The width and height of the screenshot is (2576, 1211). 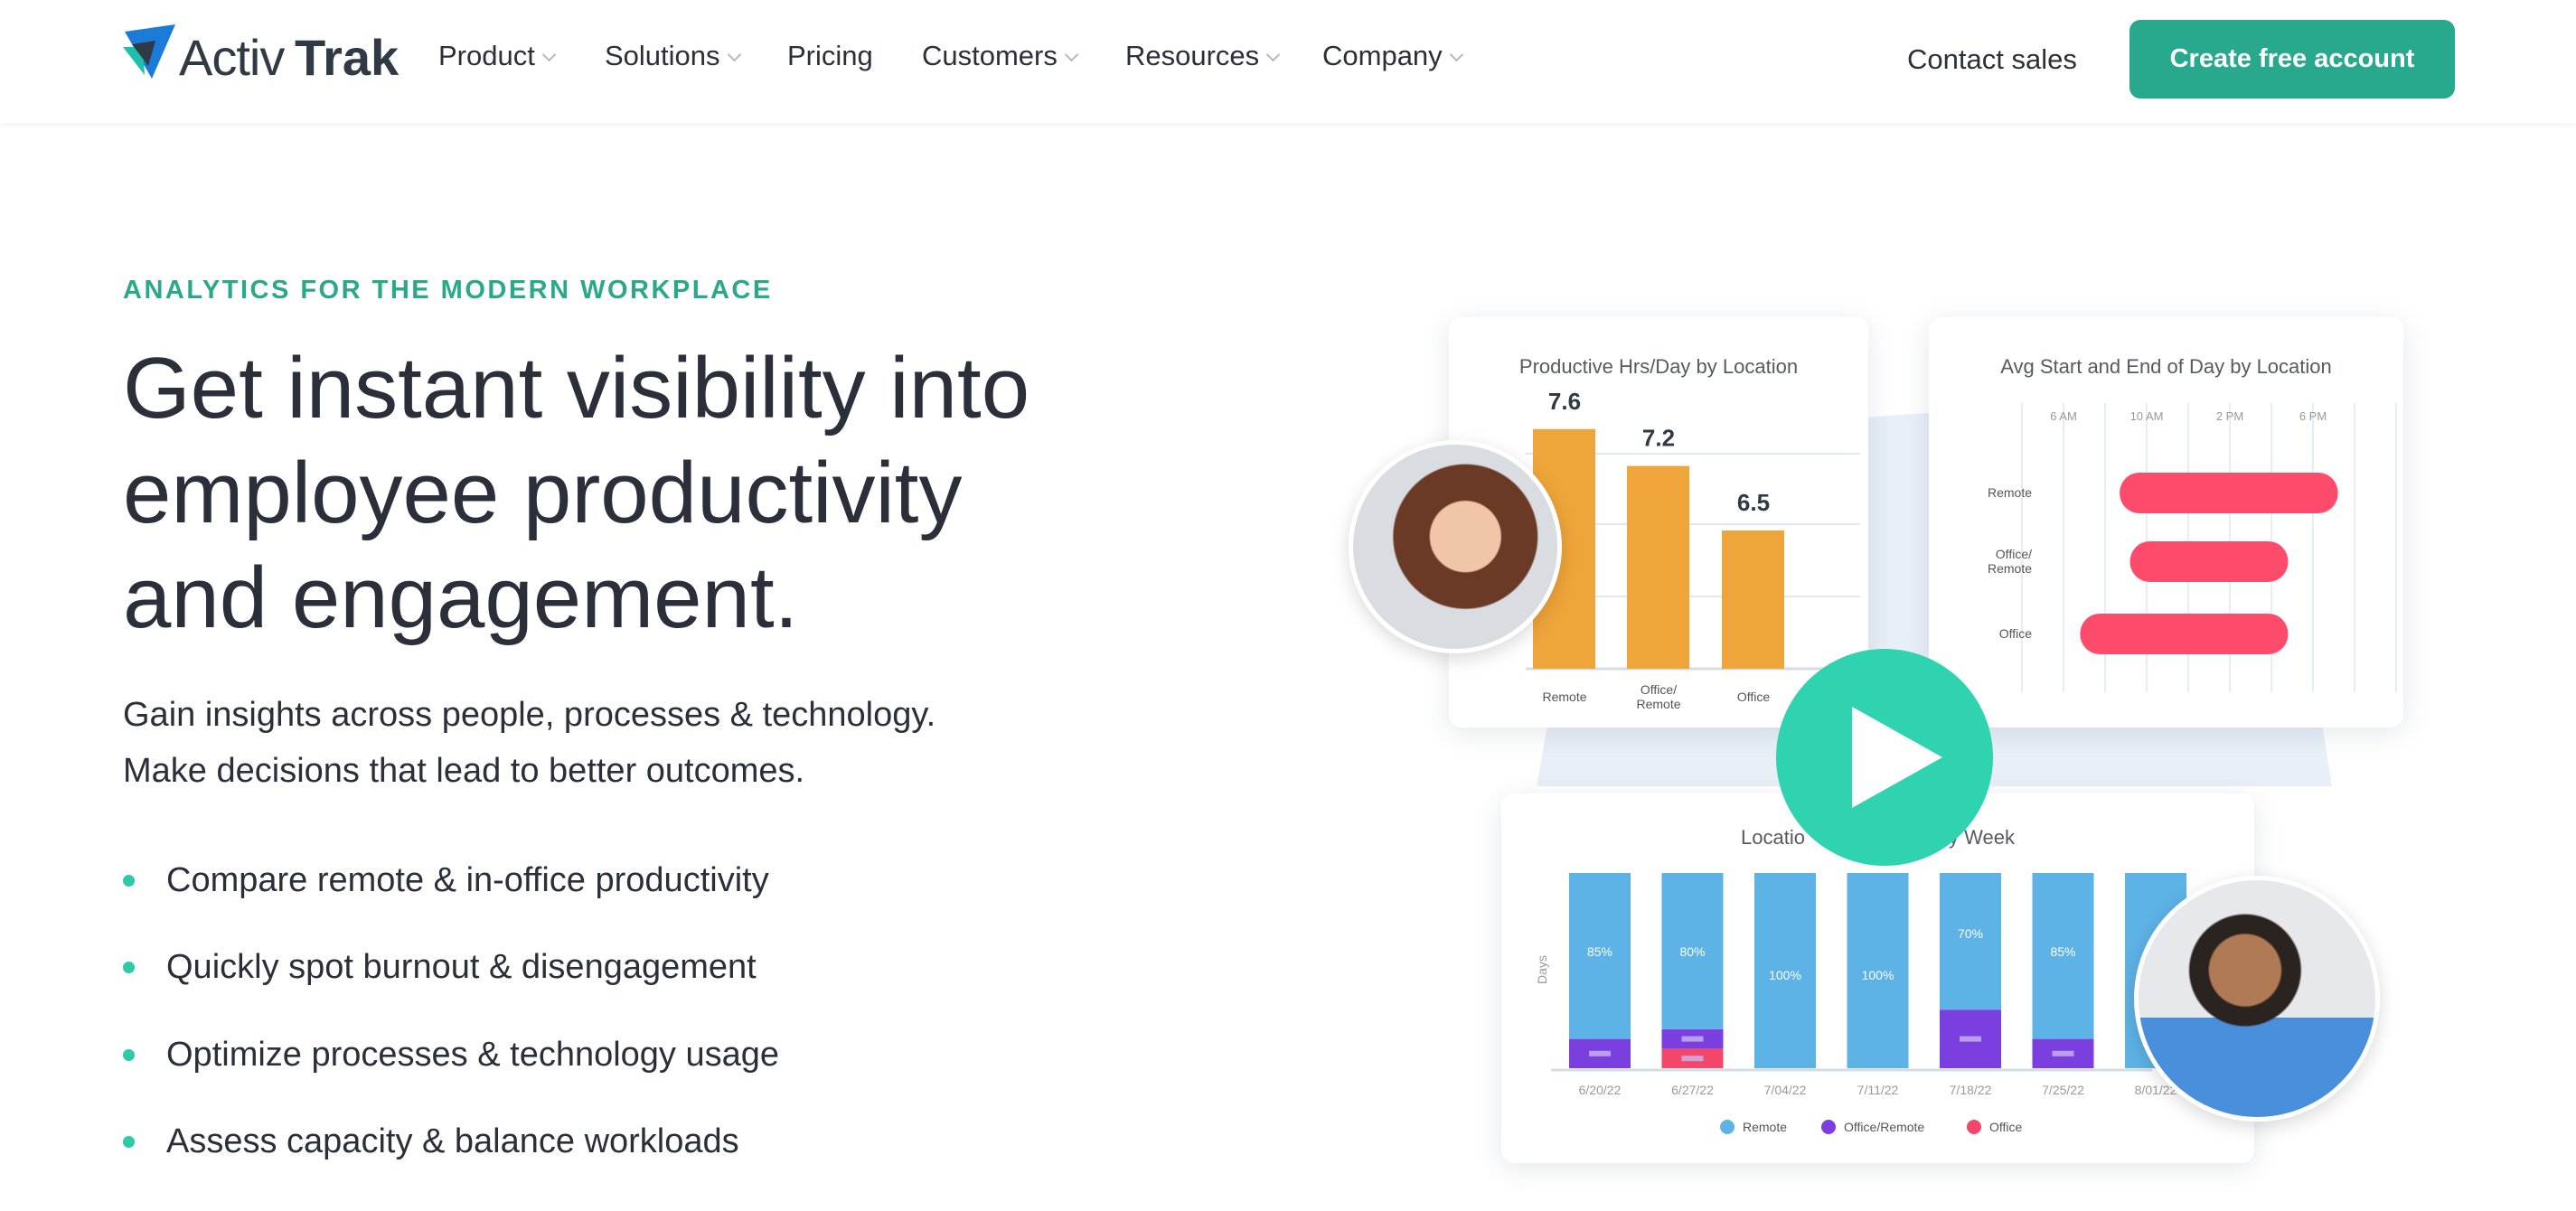 What do you see at coordinates (1565, 401) in the screenshot?
I see `data-label: 7.6` at bounding box center [1565, 401].